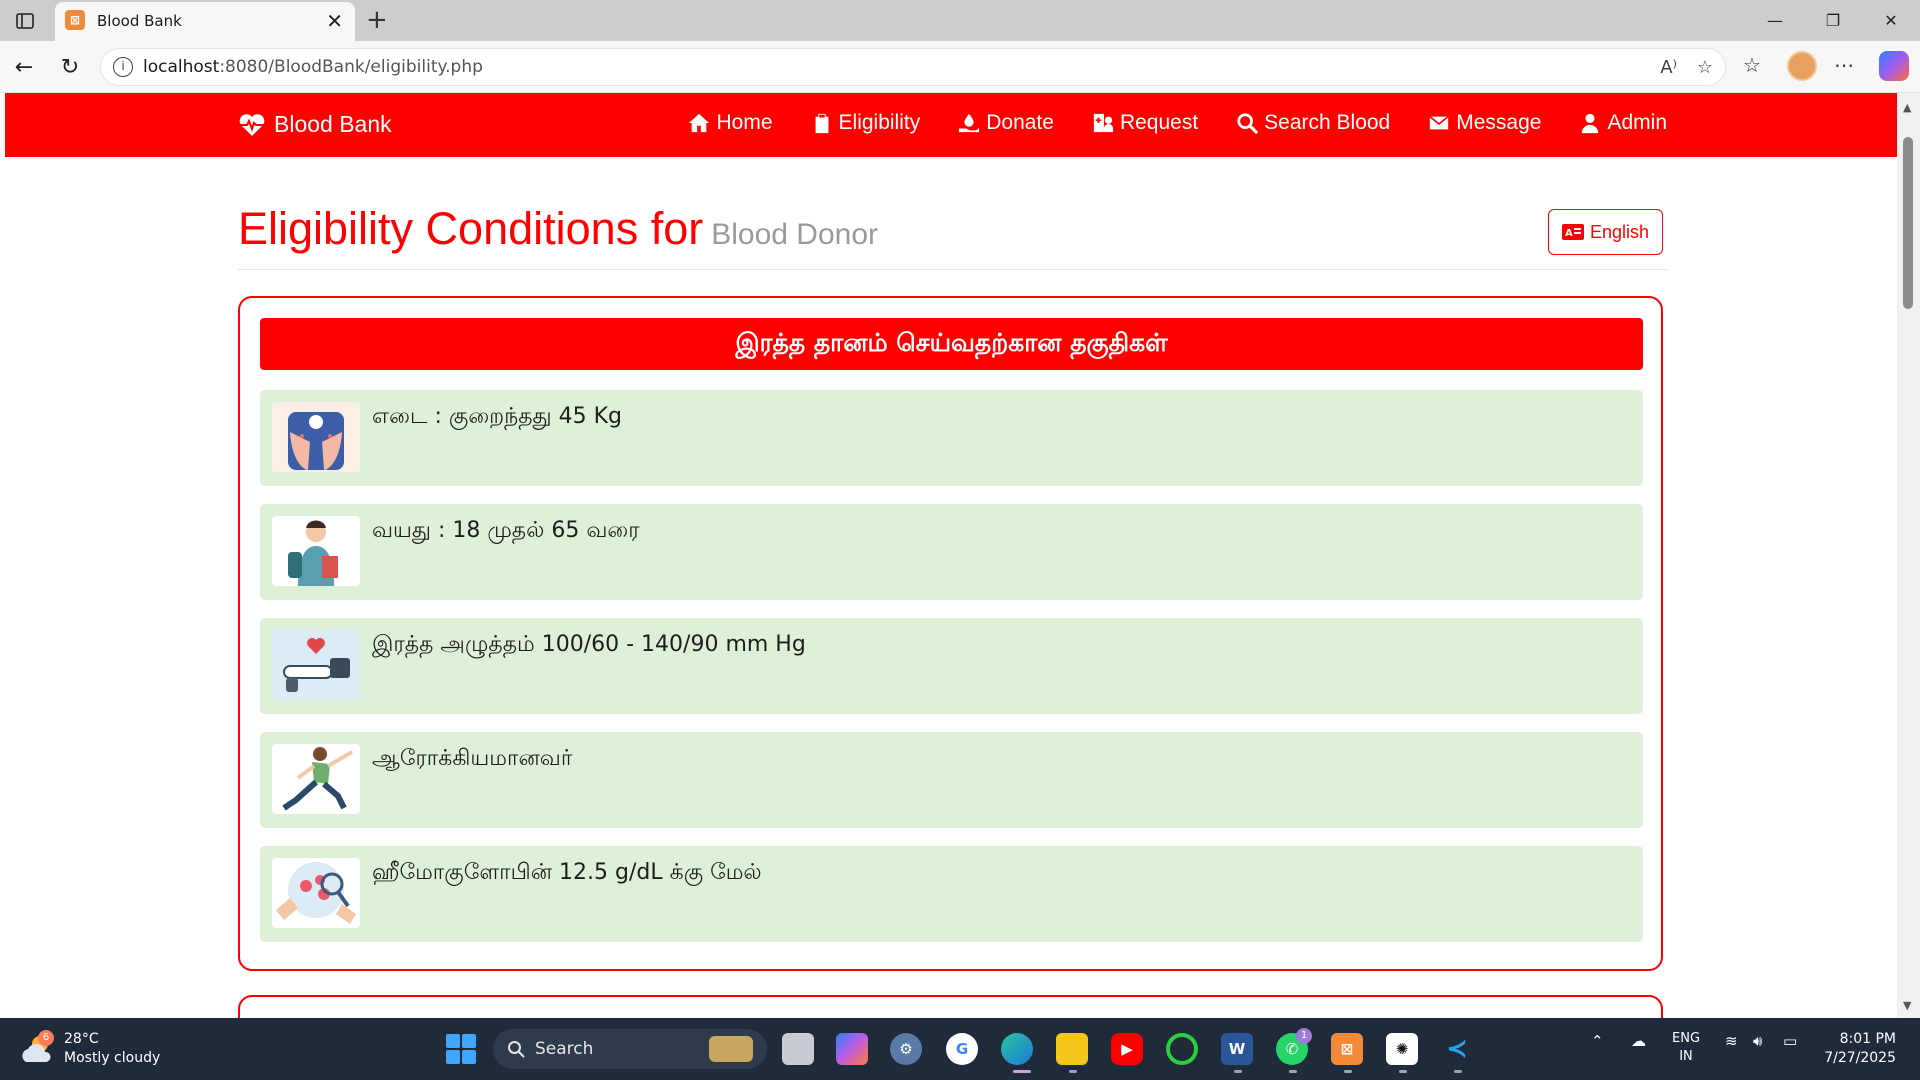  Describe the element at coordinates (1347, 1049) in the screenshot. I see `xampp-icon: ⊠` at that location.